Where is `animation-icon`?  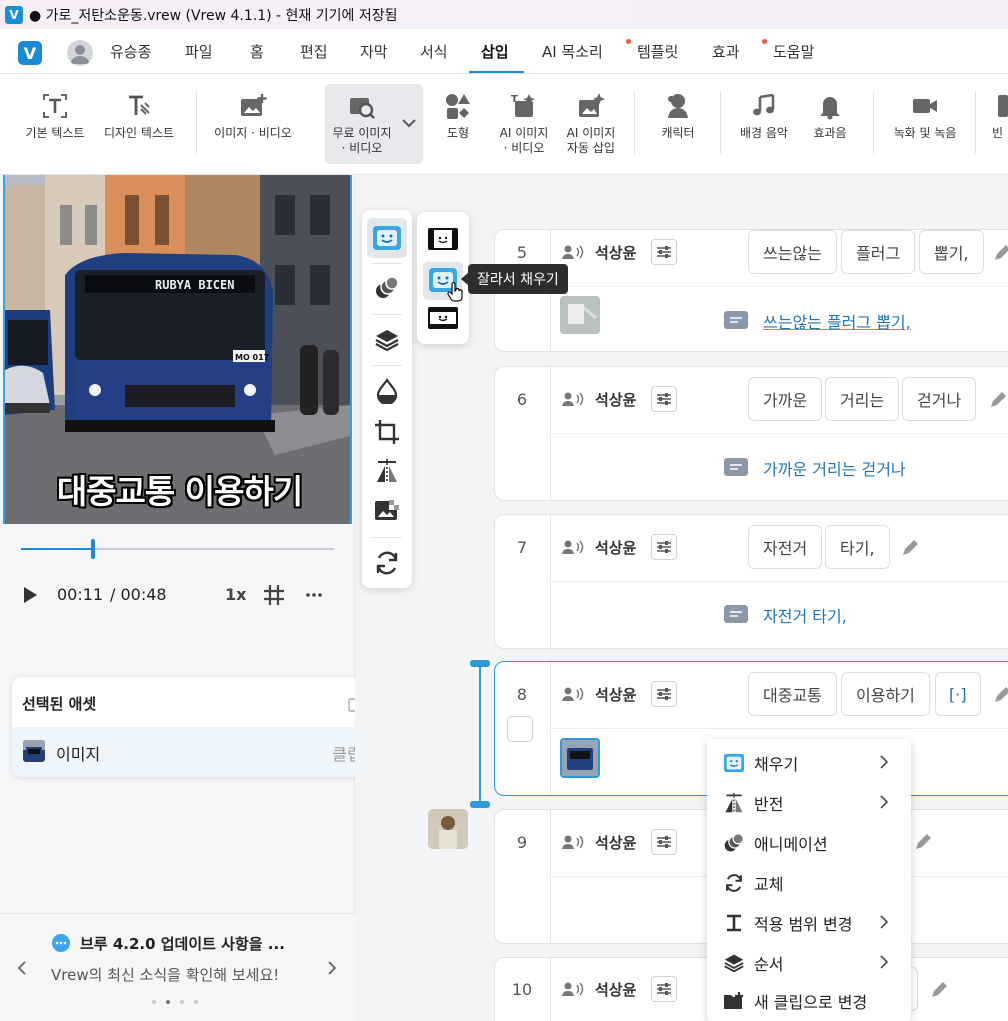 animation-icon is located at coordinates (387, 288).